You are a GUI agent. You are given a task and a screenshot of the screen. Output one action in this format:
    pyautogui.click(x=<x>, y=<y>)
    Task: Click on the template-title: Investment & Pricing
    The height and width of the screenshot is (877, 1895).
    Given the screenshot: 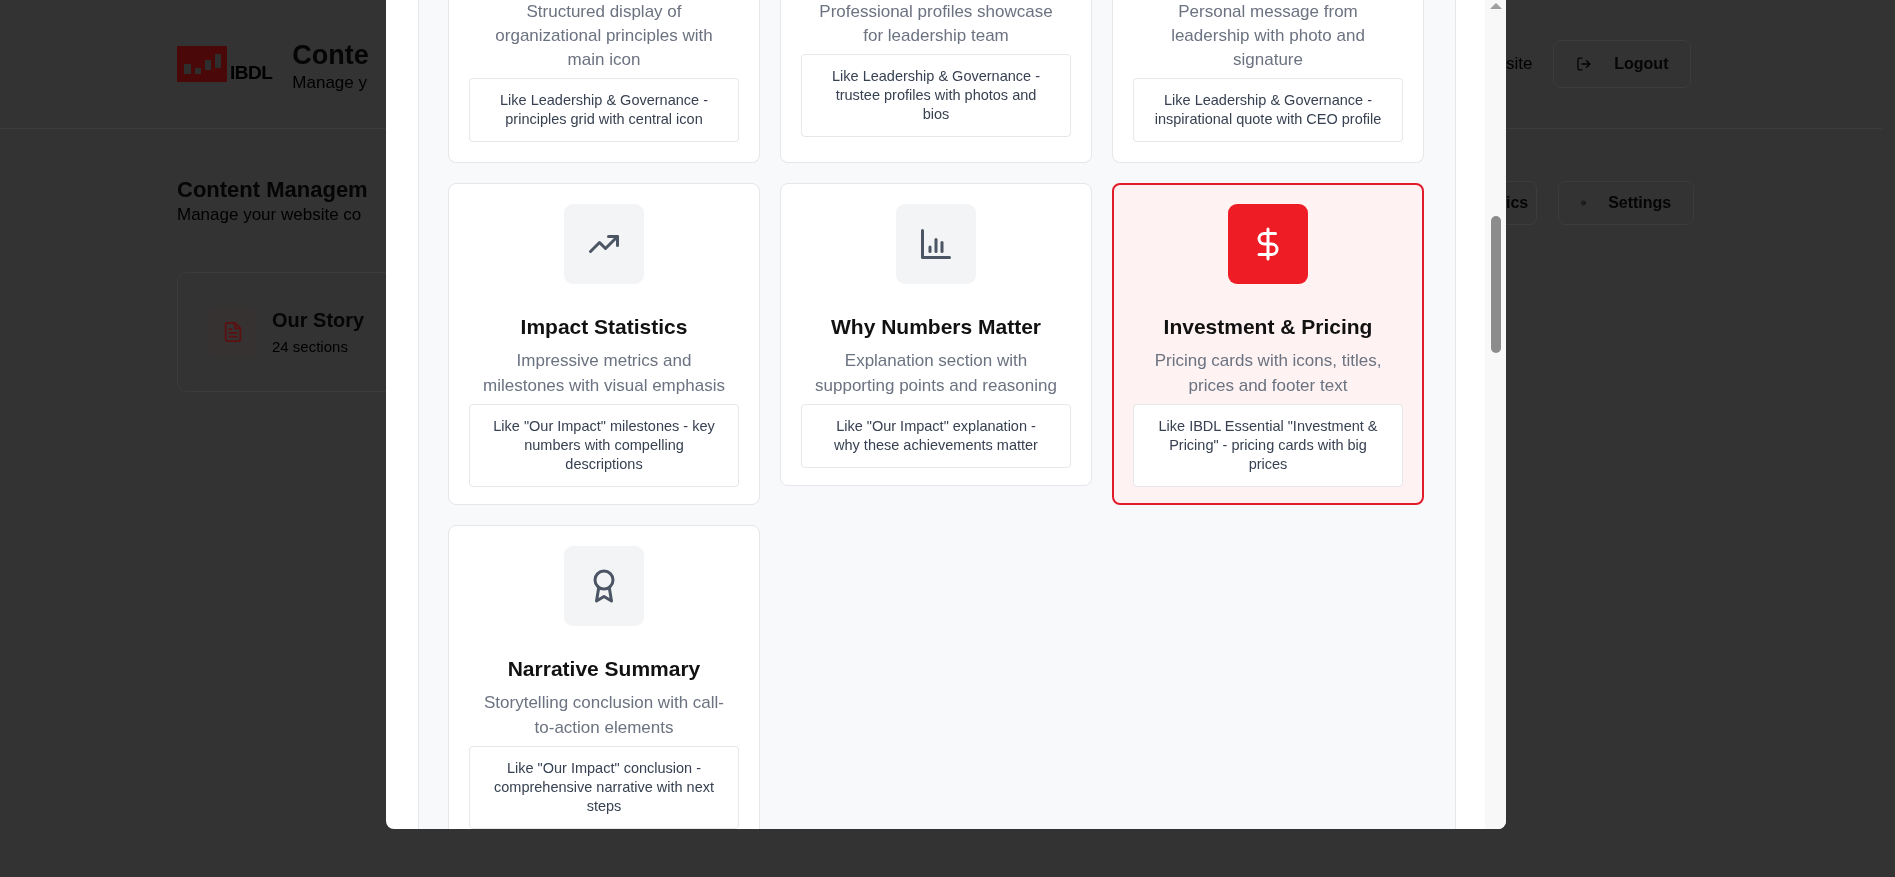 What is the action you would take?
    pyautogui.click(x=1268, y=327)
    